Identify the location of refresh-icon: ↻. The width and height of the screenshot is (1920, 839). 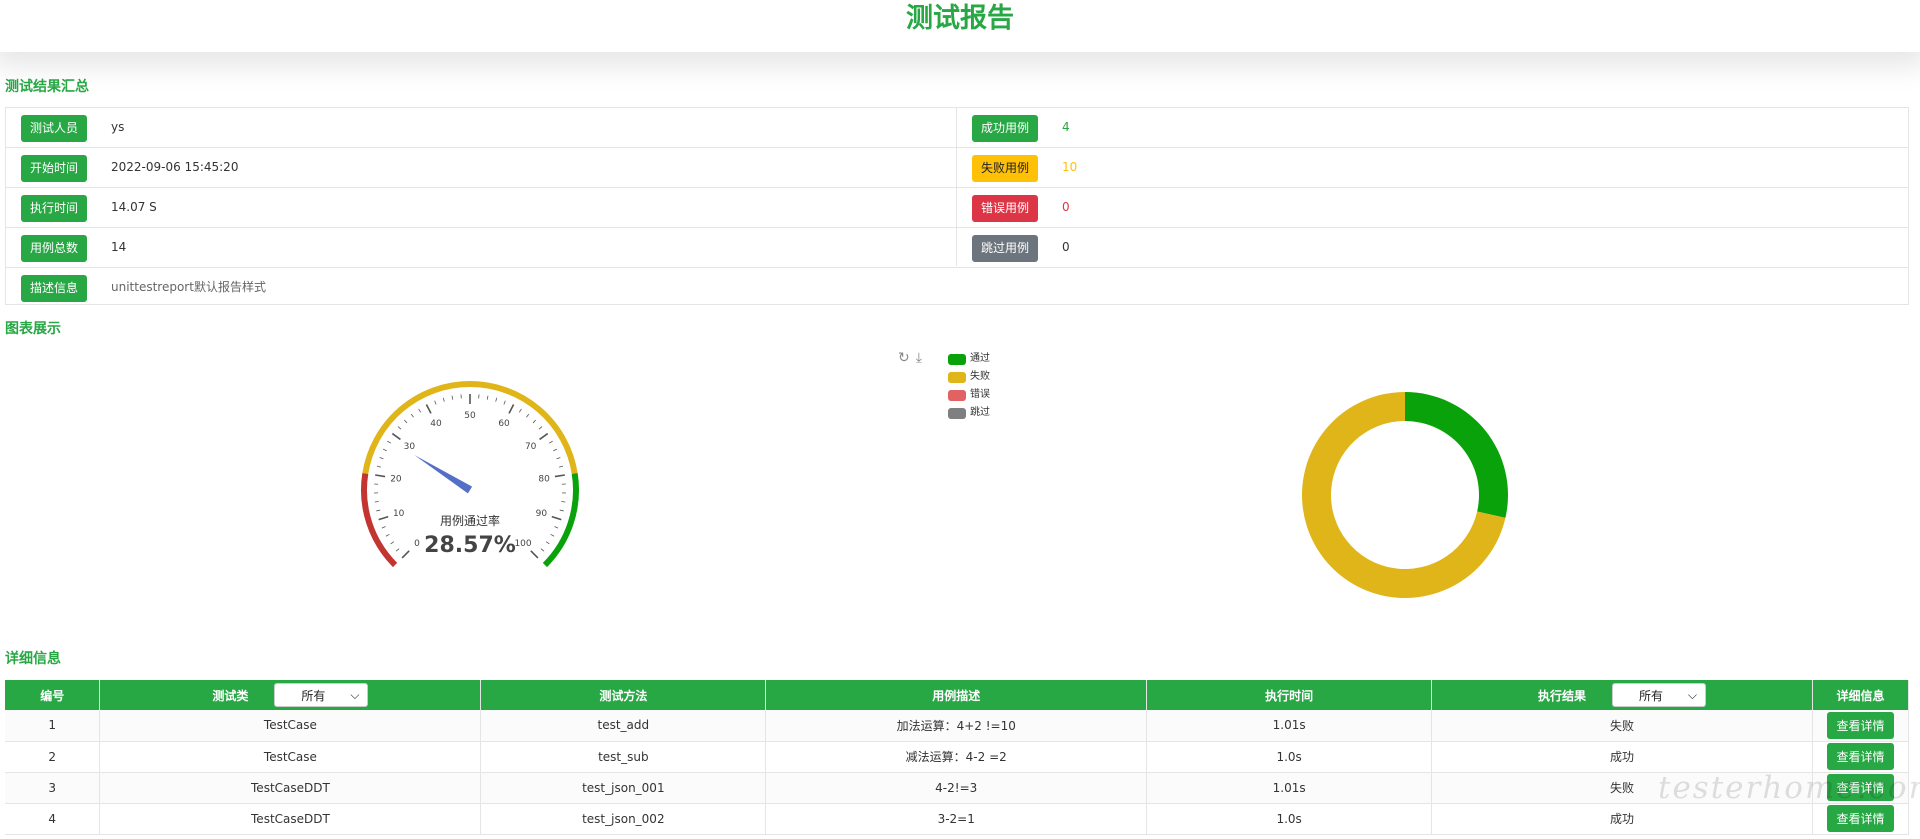
(904, 358).